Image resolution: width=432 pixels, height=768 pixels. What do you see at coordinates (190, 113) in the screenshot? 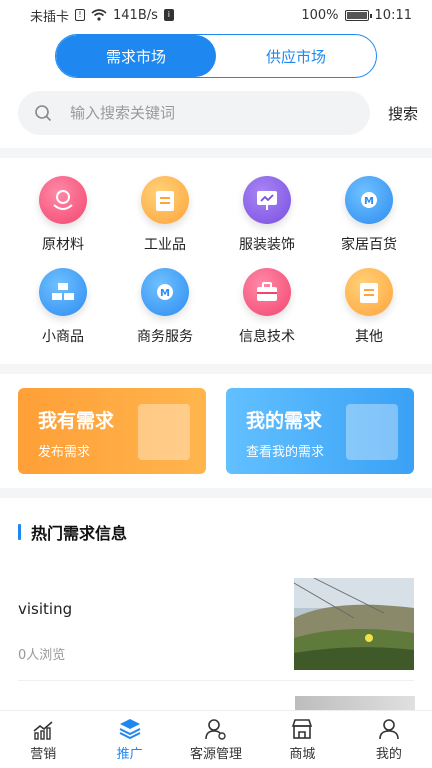
I see `search-input` at bounding box center [190, 113].